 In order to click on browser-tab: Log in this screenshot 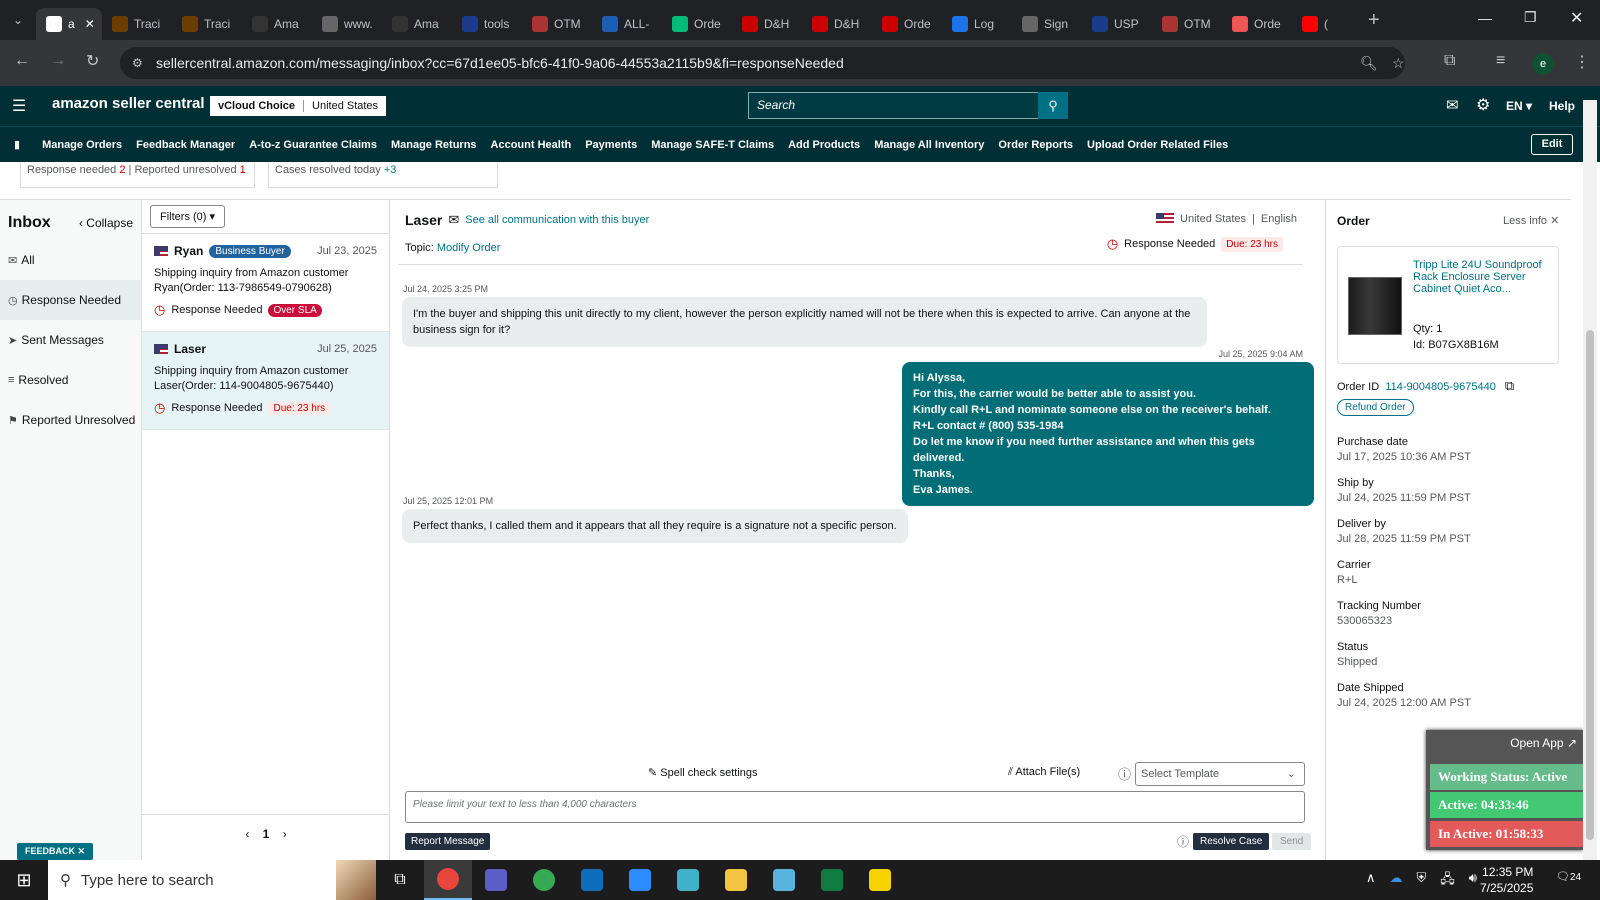, I will do `click(977, 24)`.